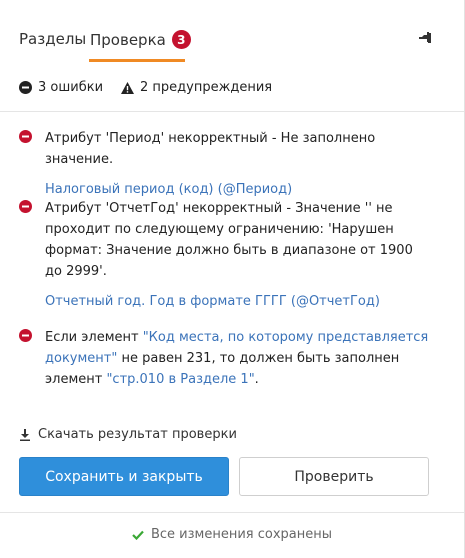 Image resolution: width=465 pixels, height=558 pixels. I want to click on element-link: "стр.010 в Разделе 1", so click(180, 379).